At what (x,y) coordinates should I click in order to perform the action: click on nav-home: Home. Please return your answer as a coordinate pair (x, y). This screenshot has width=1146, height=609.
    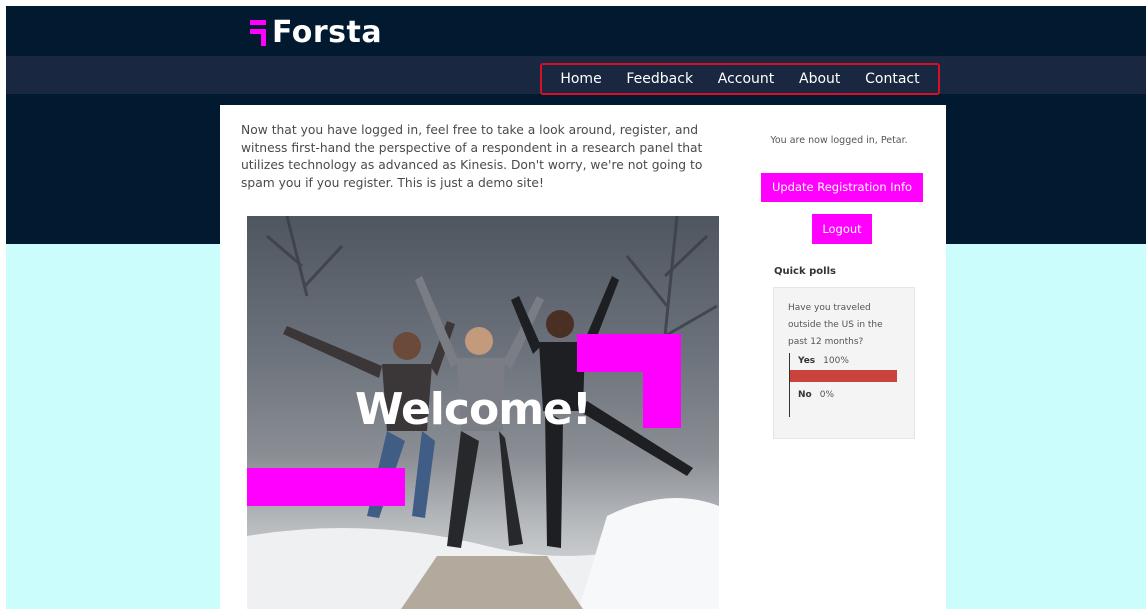
    Looking at the image, I should click on (580, 79).